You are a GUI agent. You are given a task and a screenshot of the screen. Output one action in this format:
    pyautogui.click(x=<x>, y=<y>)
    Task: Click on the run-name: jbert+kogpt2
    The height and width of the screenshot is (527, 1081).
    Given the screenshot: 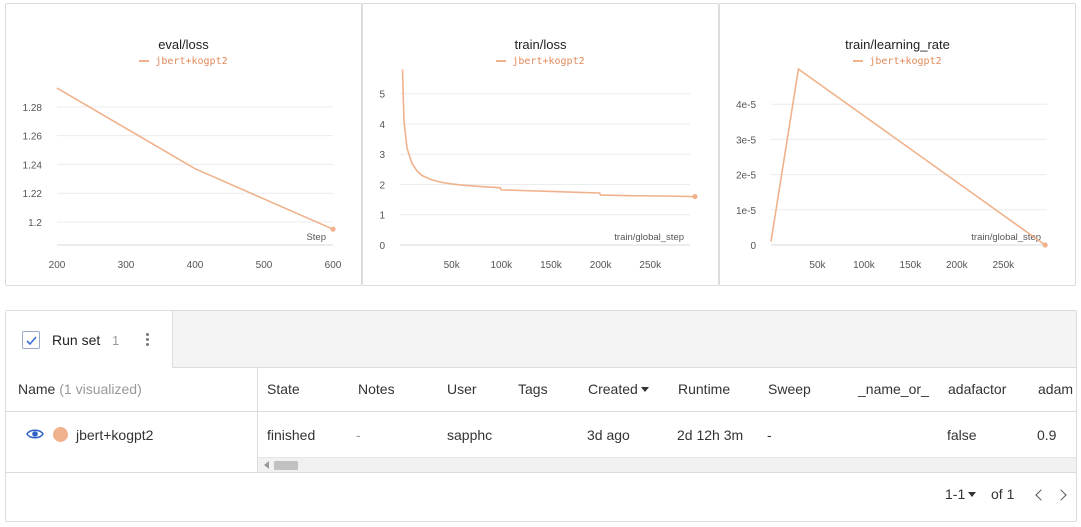 What is the action you would take?
    pyautogui.click(x=114, y=435)
    